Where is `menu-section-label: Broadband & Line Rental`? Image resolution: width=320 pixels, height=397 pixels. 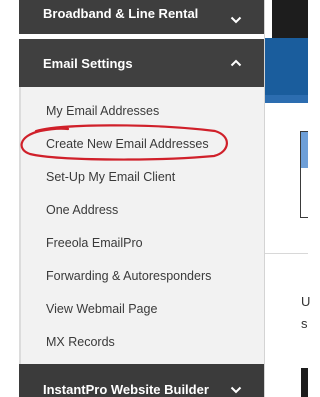 menu-section-label: Broadband & Line Rental is located at coordinates (121, 13).